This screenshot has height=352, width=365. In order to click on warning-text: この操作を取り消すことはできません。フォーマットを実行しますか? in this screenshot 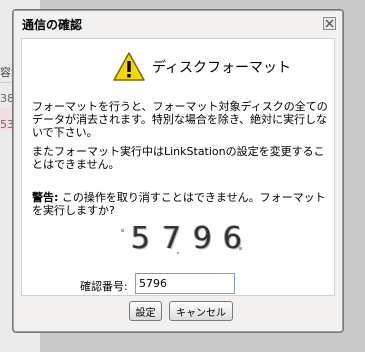, I will do `click(179, 204)`.